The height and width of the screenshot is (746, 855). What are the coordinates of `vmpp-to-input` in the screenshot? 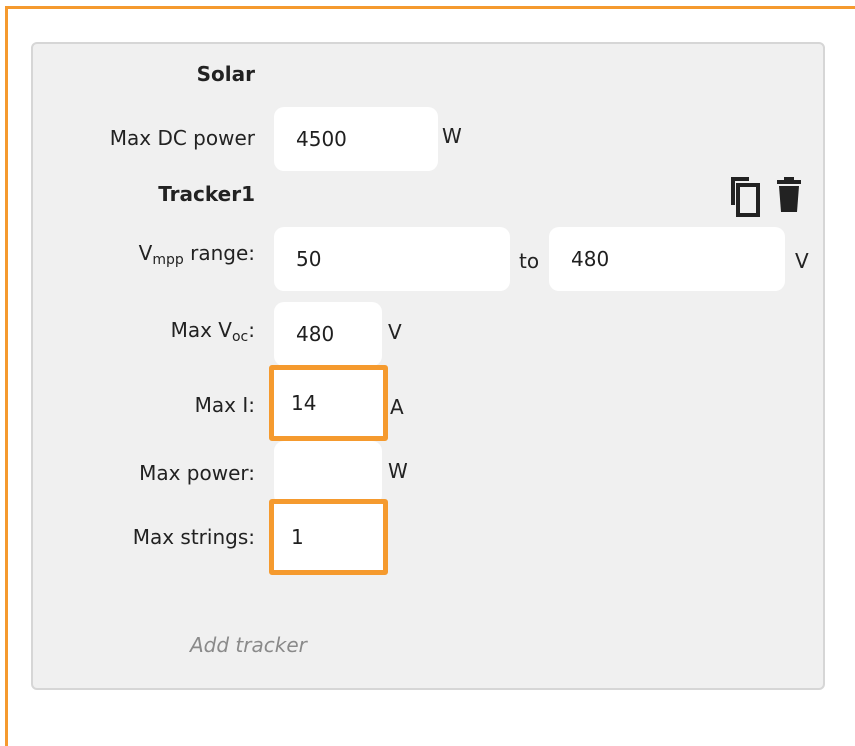 It's located at (667, 259).